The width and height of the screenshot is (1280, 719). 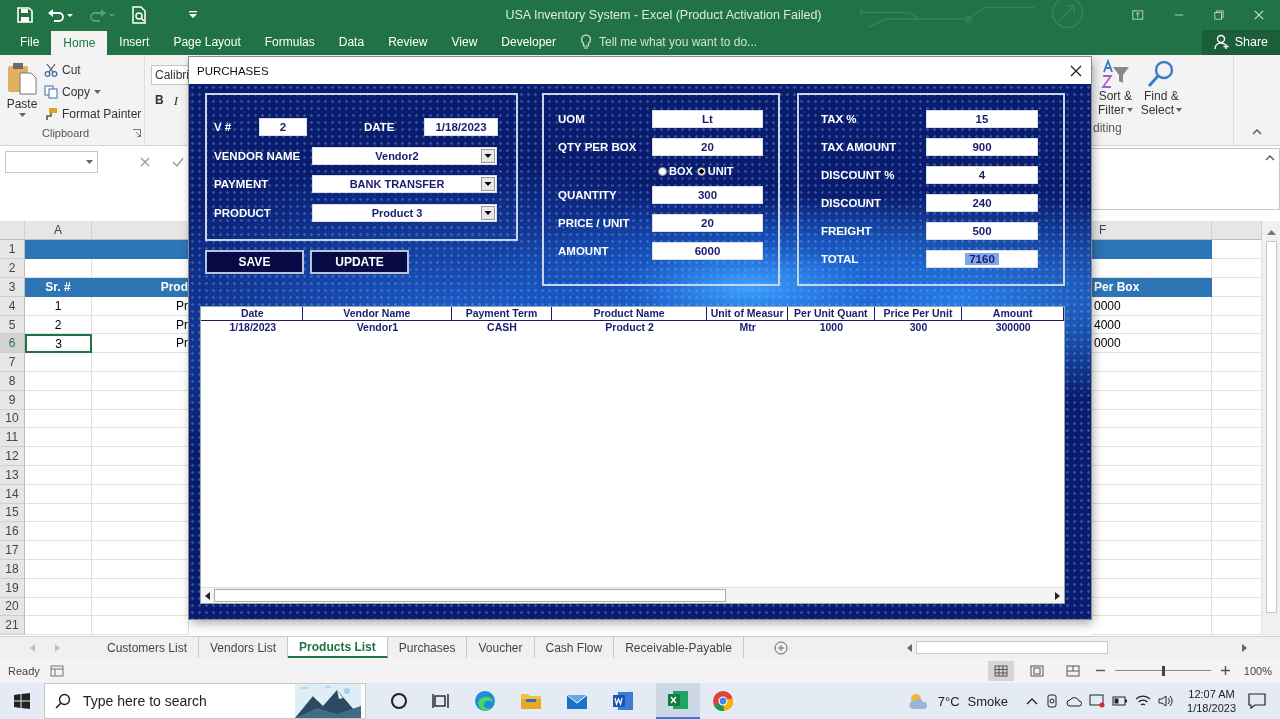 I want to click on text-field: 300, so click(x=707, y=195).